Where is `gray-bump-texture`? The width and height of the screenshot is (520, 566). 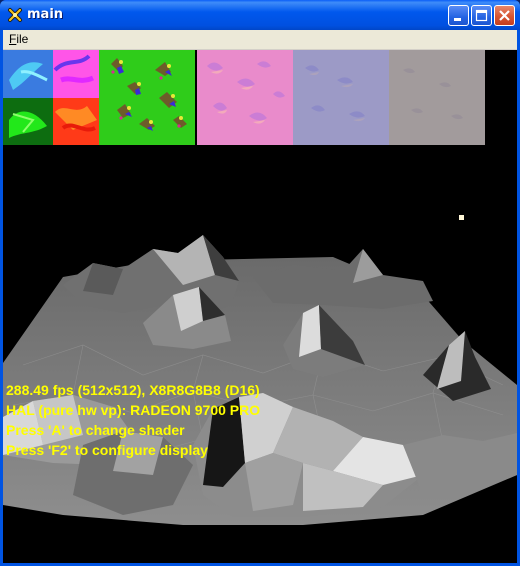
gray-bump-texture is located at coordinates (437, 97).